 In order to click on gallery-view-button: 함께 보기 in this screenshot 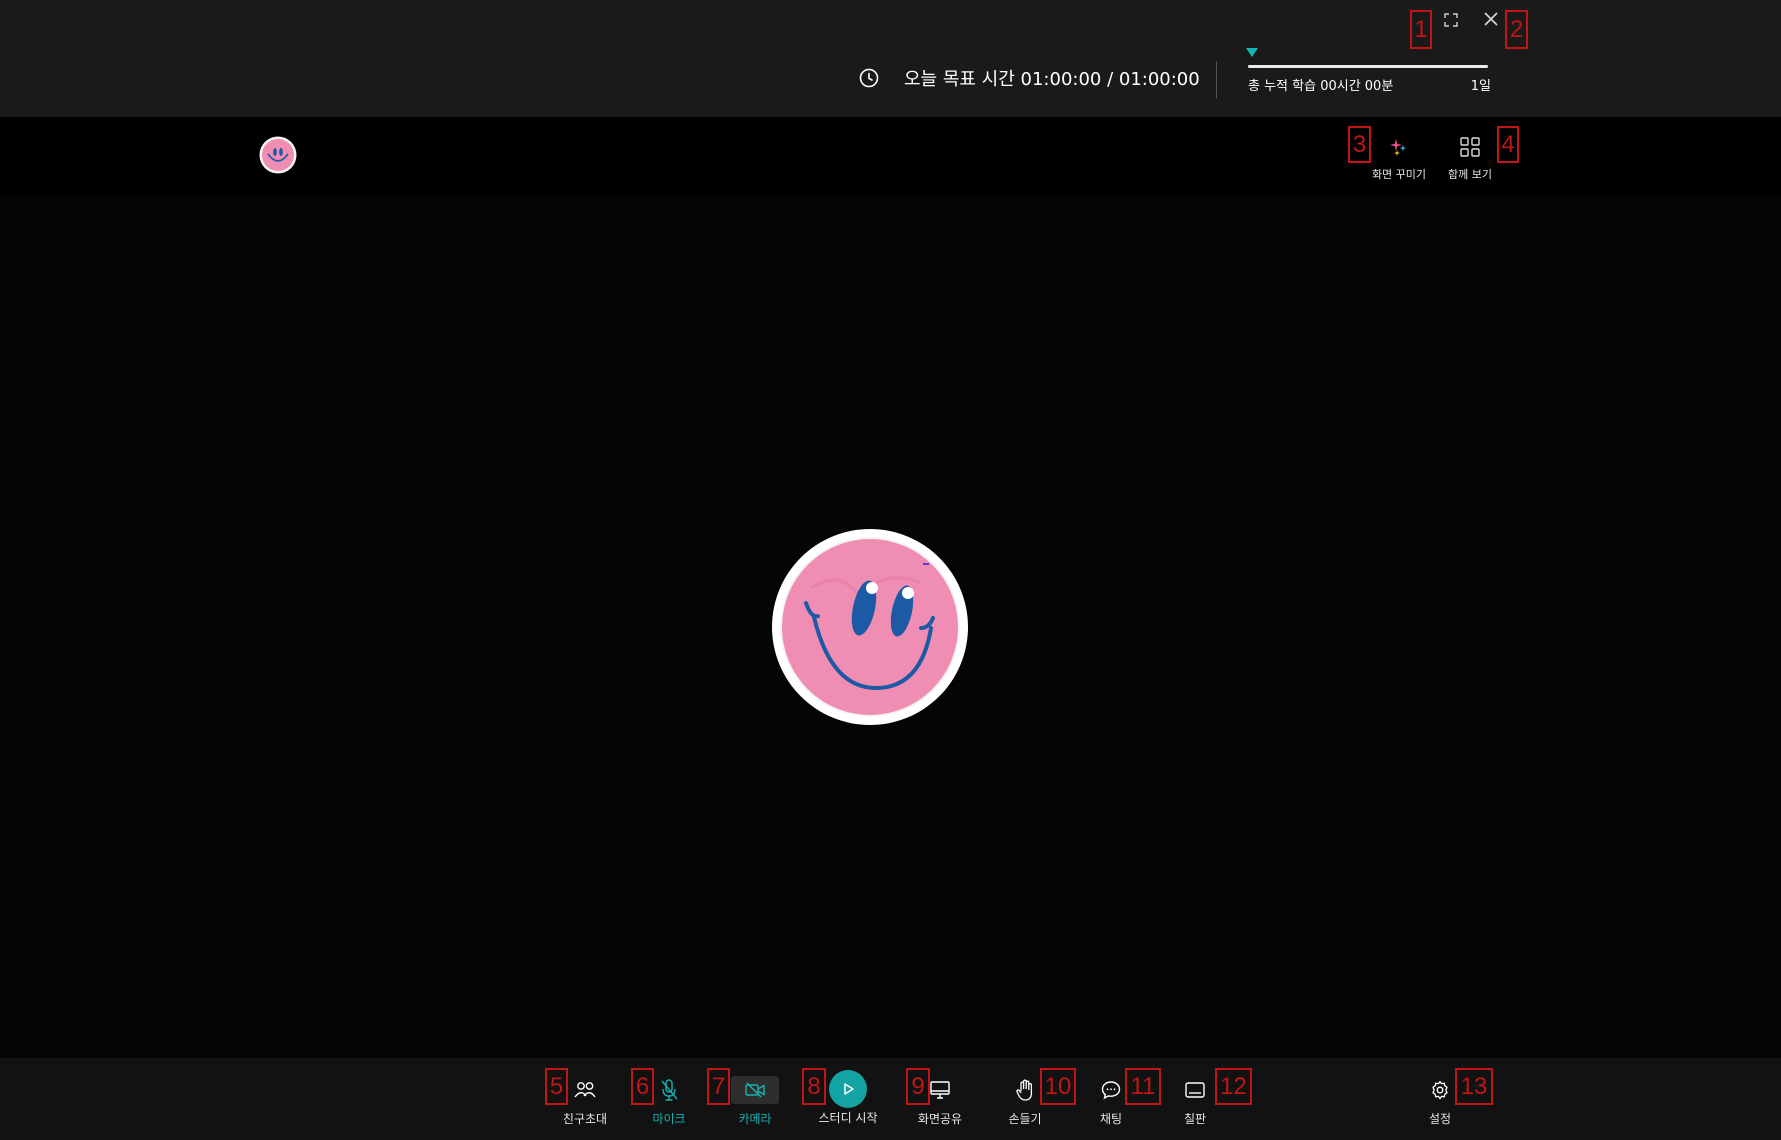, I will do `click(1470, 157)`.